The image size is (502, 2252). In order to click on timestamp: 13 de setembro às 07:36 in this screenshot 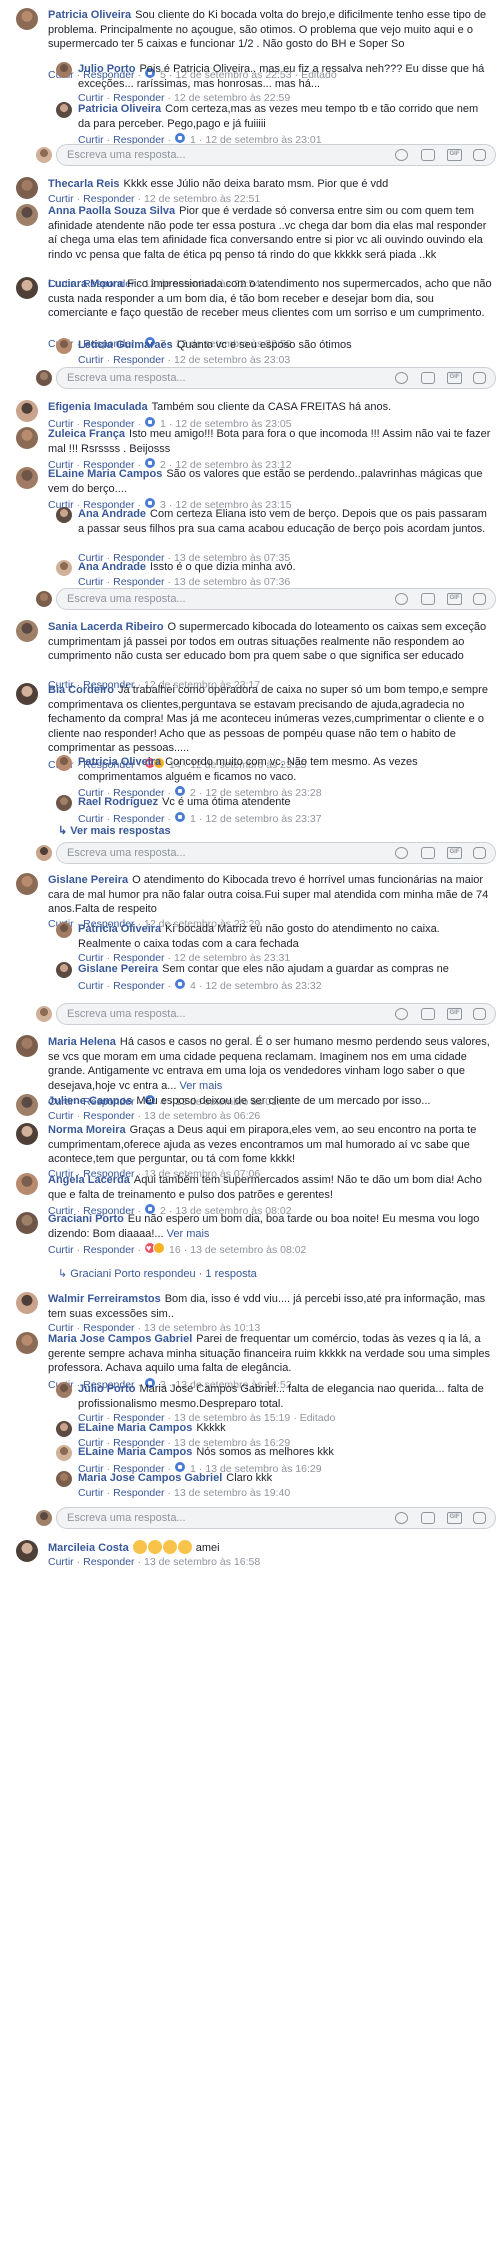, I will do `click(232, 582)`.